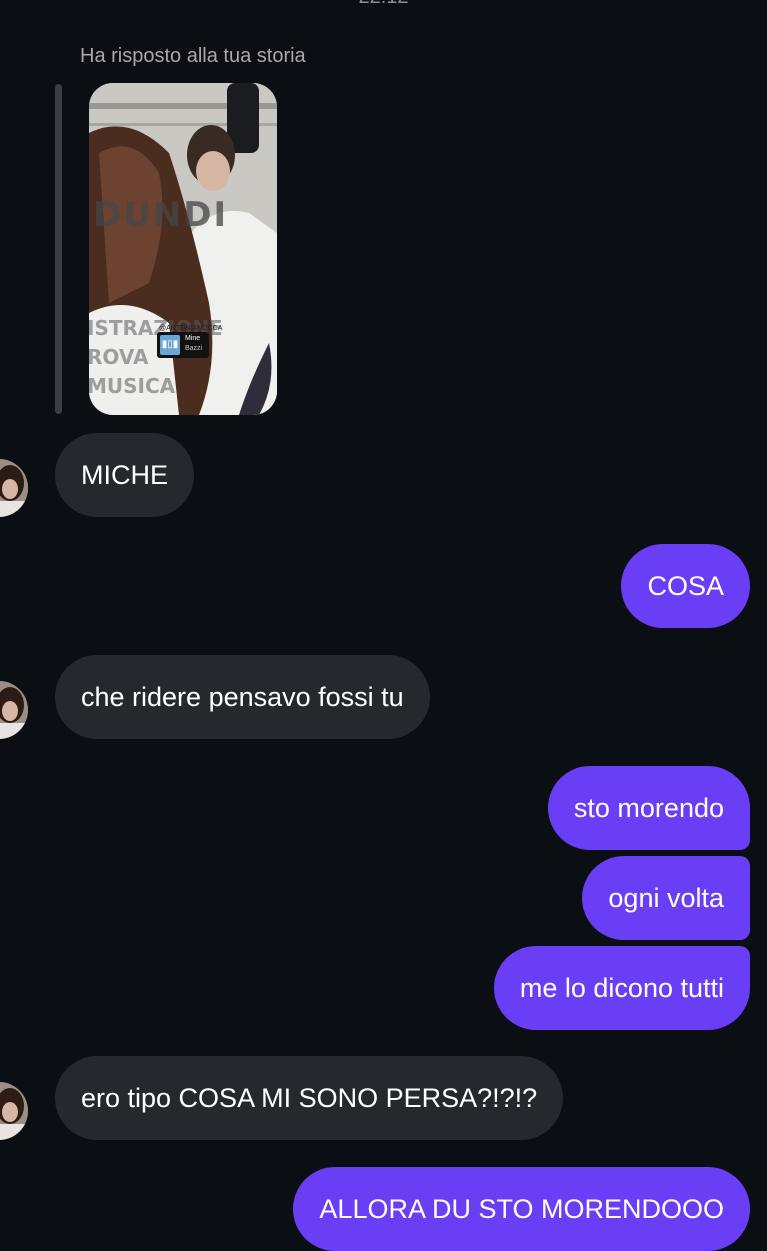  Describe the element at coordinates (648, 808) in the screenshot. I see `message-bubble-outgoing: sto morendo` at that location.